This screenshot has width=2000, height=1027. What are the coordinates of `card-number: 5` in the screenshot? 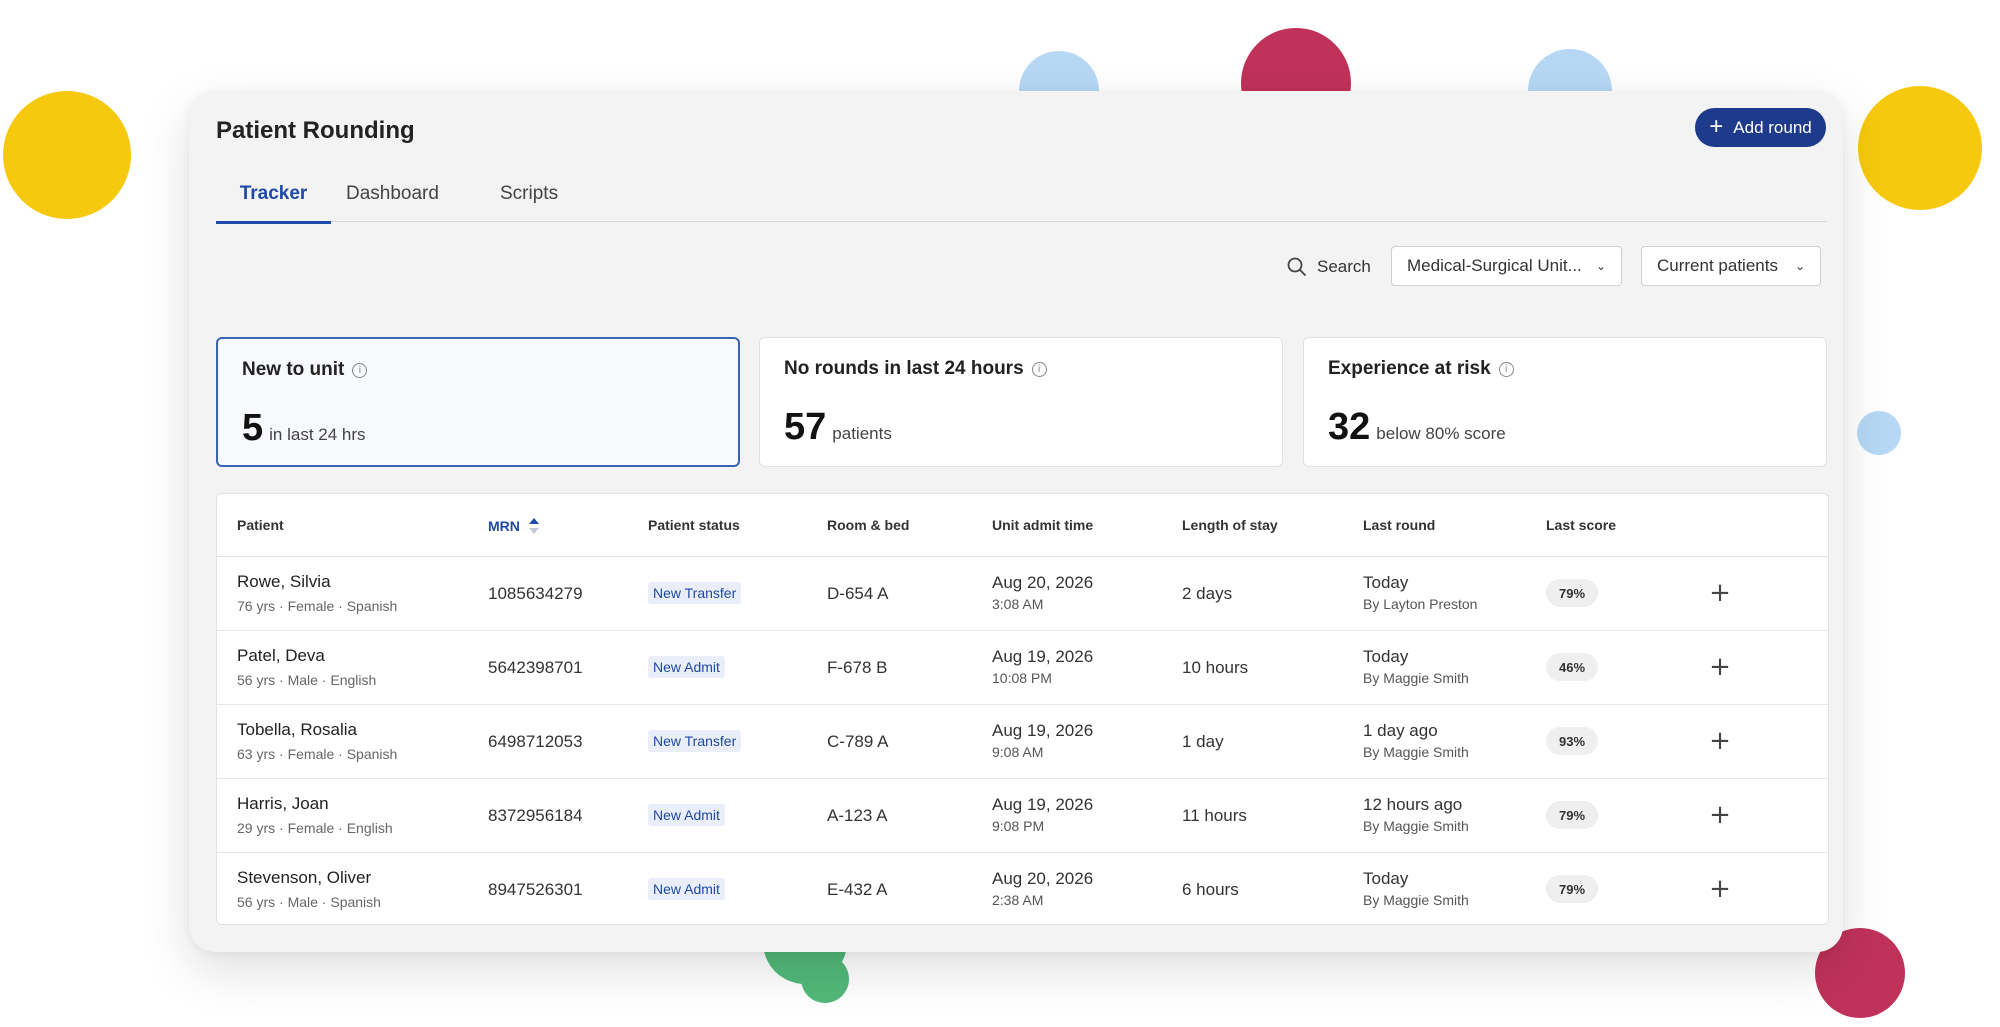 It's located at (253, 428).